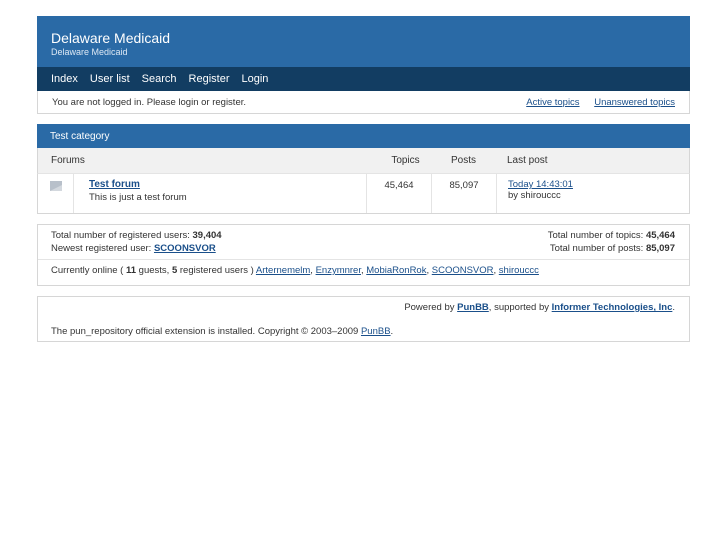 Image resolution: width=727 pixels, height=545 pixels. What do you see at coordinates (520, 307) in the screenshot?
I see `supported-by: , supported by` at bounding box center [520, 307].